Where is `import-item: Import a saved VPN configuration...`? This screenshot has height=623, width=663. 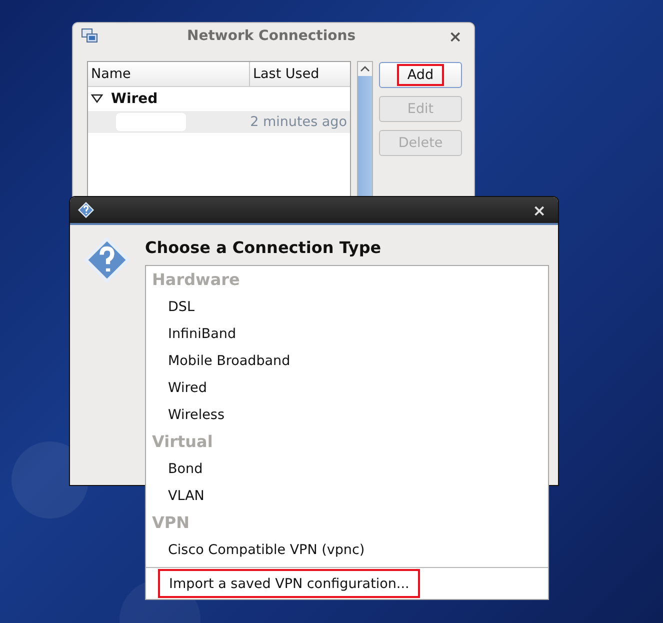
import-item: Import a saved VPN configuration... is located at coordinates (289, 583).